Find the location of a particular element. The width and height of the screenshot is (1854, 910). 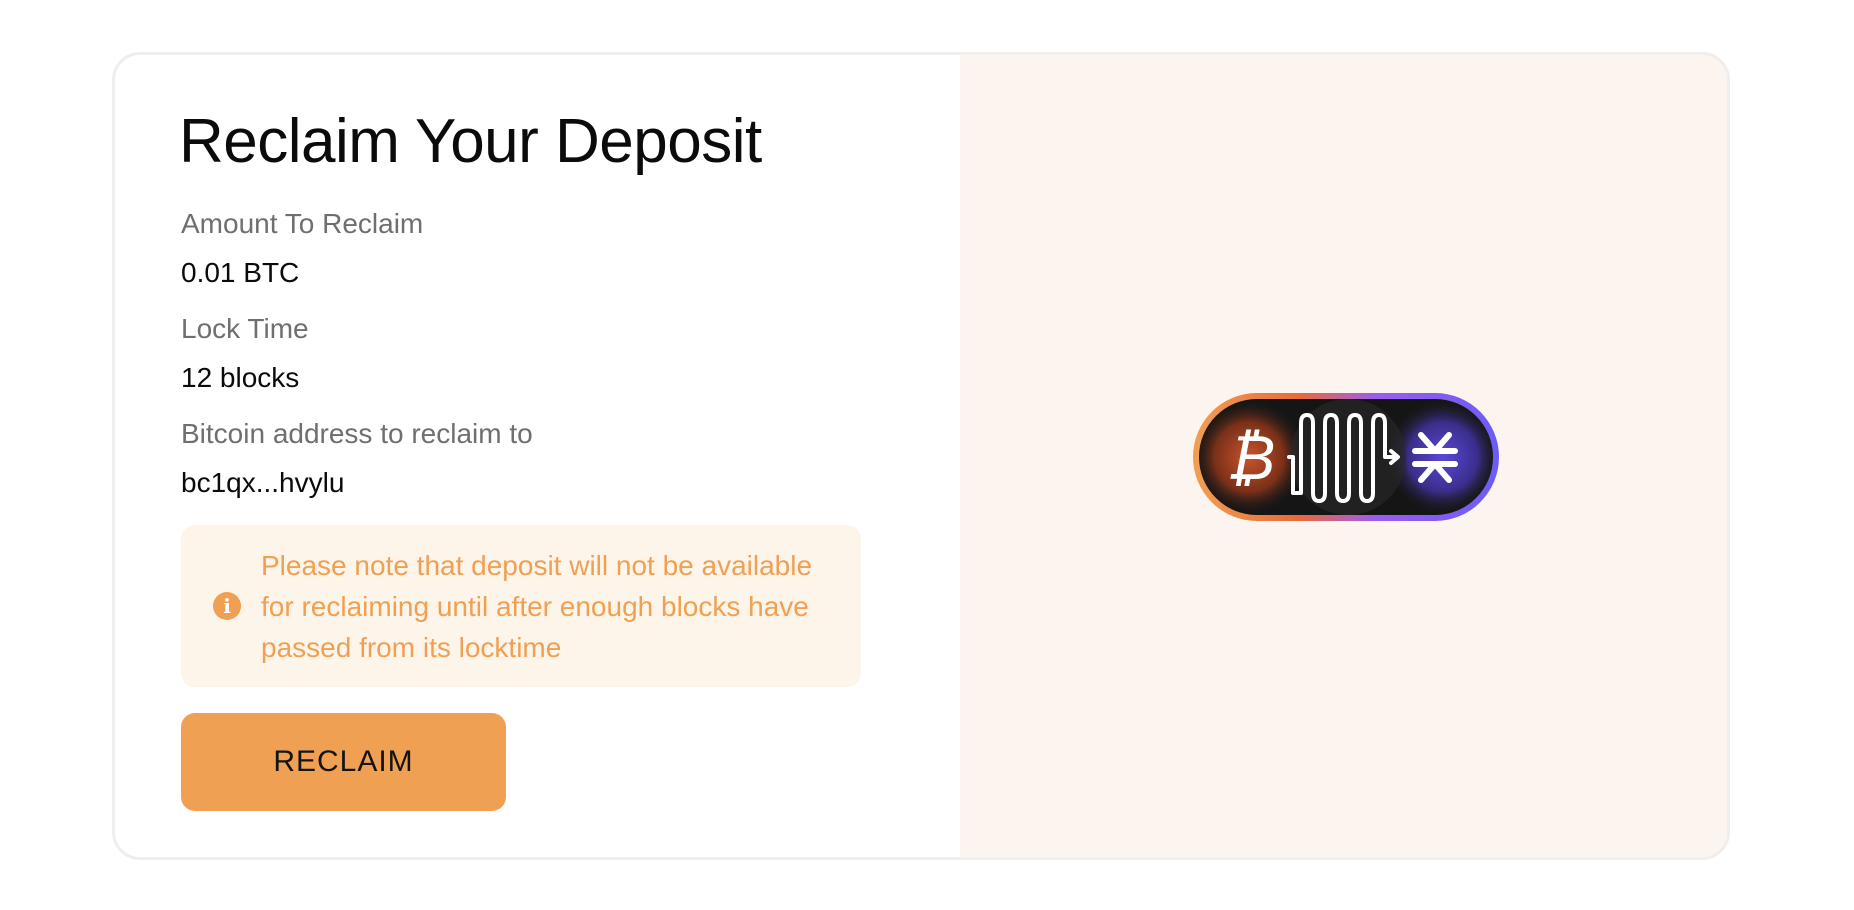

address-value: bc1qx...hvylu is located at coordinates (263, 482).